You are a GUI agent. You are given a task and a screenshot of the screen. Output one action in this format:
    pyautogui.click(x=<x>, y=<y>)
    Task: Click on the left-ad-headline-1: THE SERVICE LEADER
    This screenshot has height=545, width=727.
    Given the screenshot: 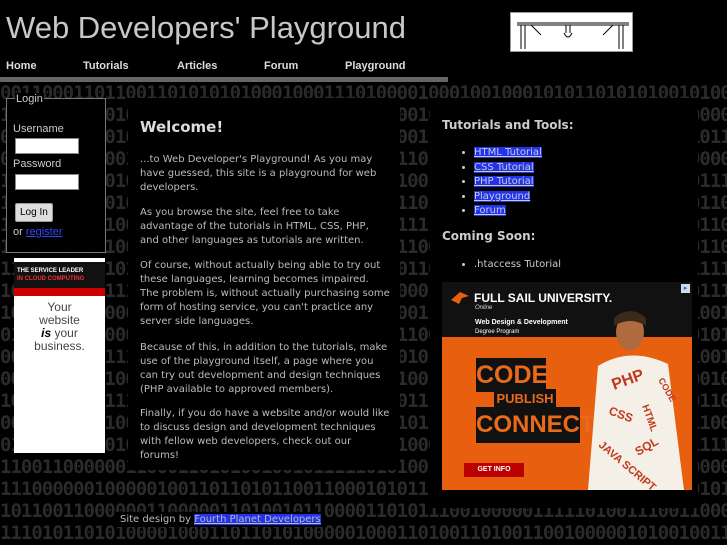 What is the action you would take?
    pyautogui.click(x=50, y=271)
    